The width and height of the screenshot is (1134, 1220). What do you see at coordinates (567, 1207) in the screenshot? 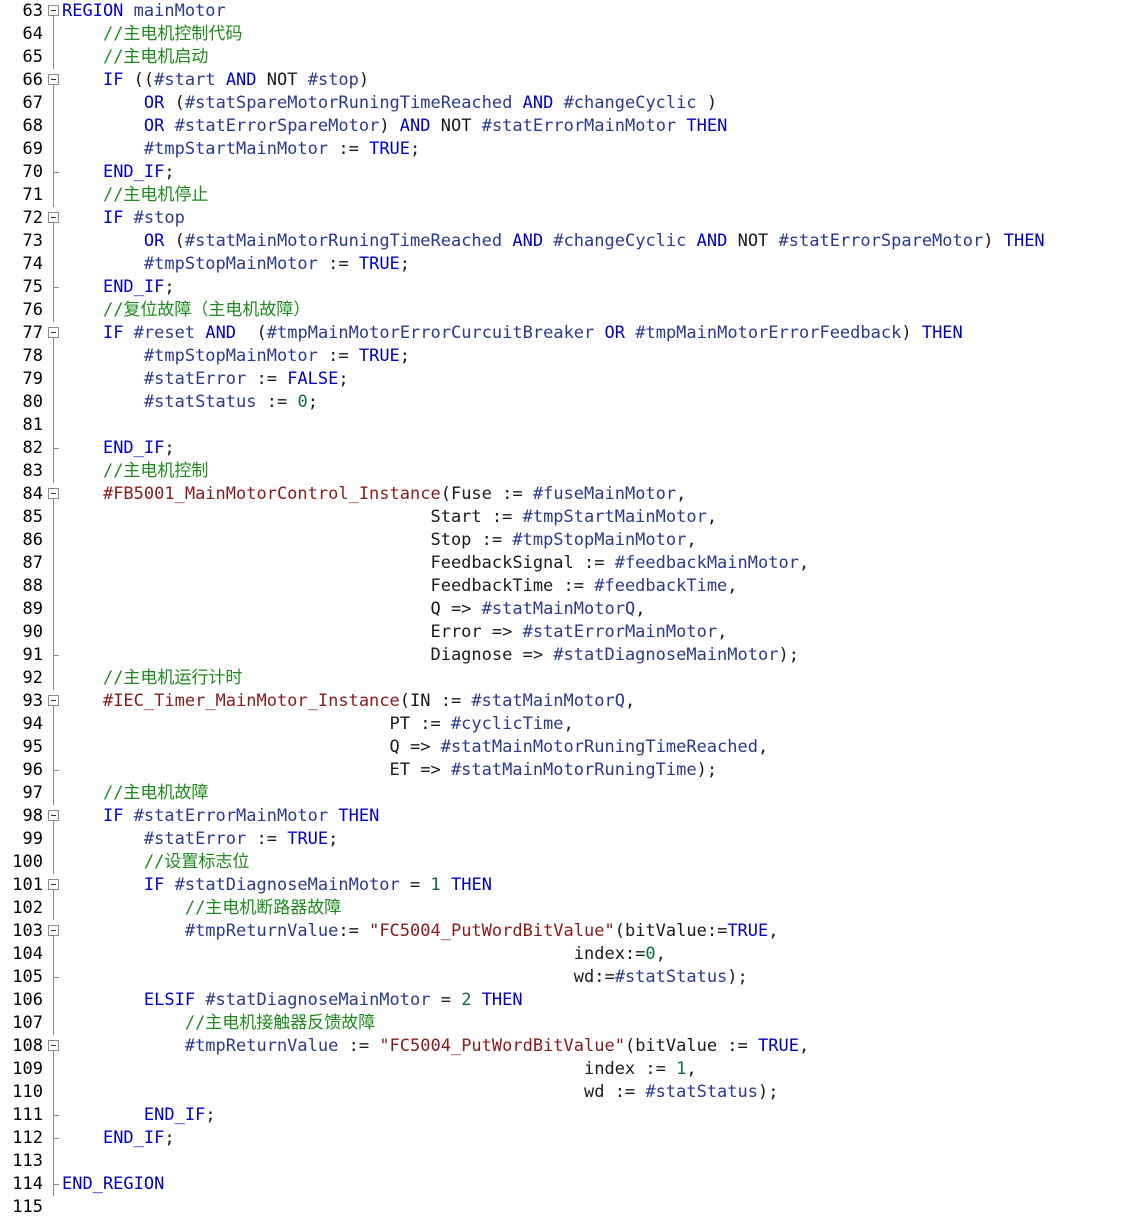
I see `code-line: 115` at bounding box center [567, 1207].